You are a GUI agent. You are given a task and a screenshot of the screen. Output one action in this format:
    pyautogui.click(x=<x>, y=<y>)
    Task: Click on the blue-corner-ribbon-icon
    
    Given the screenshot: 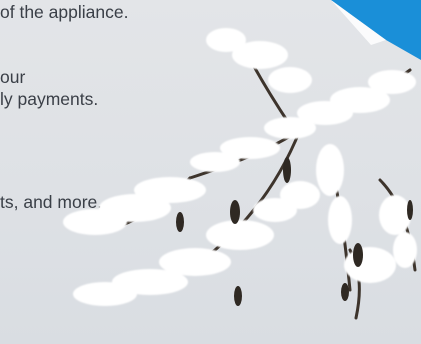 What is the action you would take?
    pyautogui.click(x=376, y=30)
    